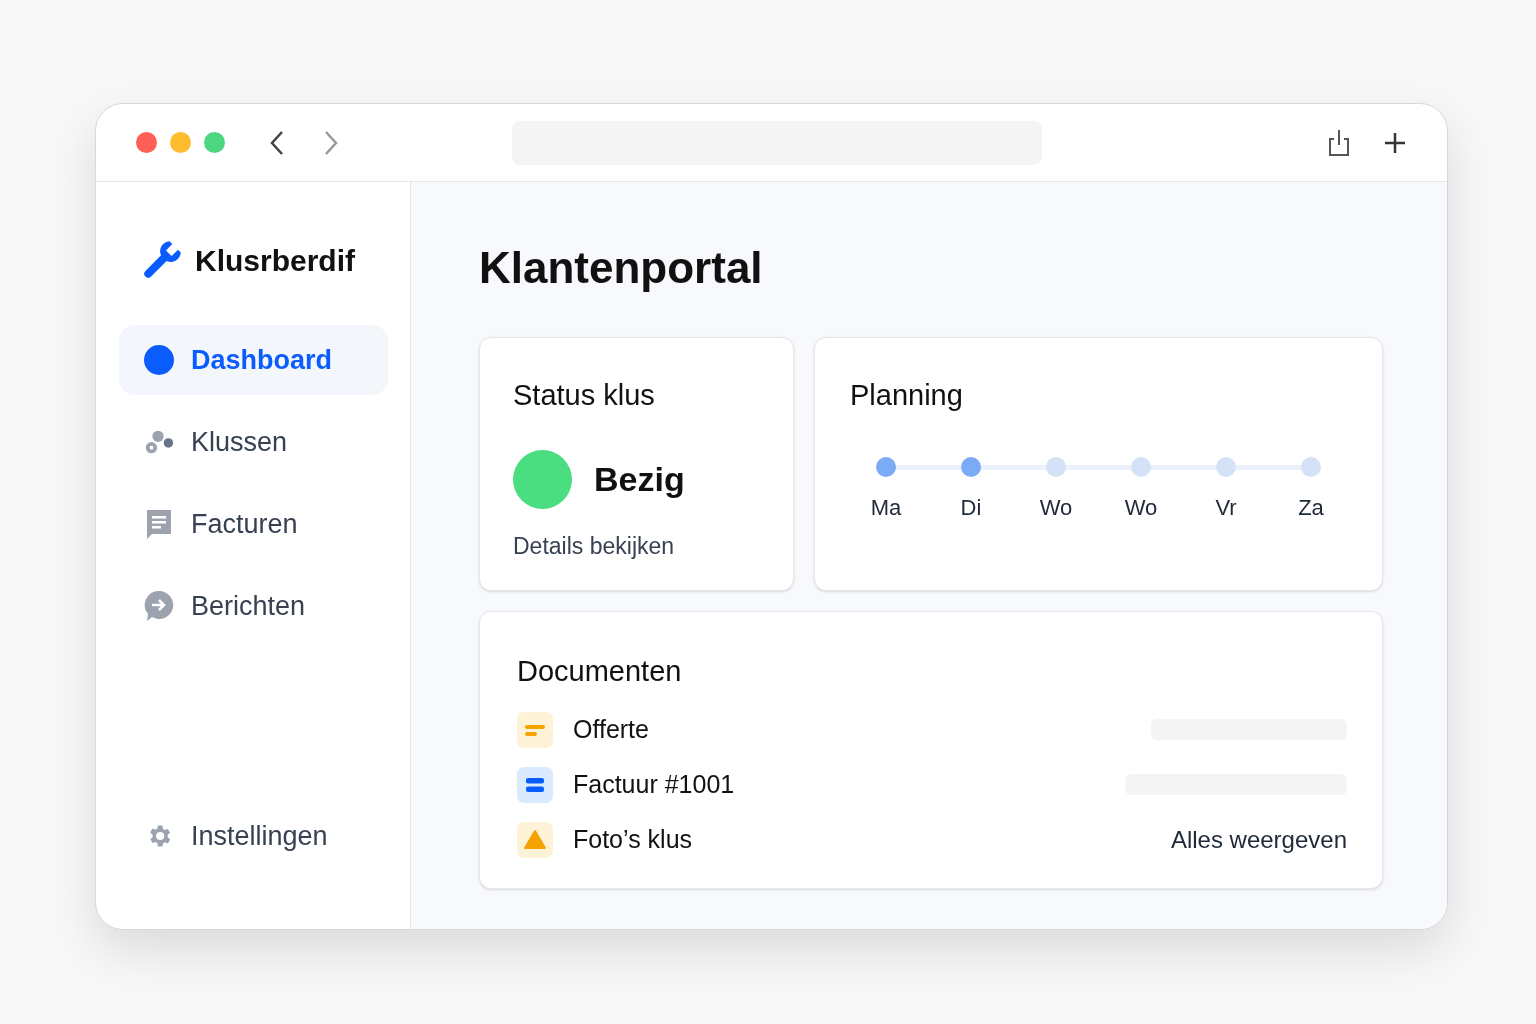 This screenshot has width=1536, height=1024. What do you see at coordinates (214, 142) in the screenshot?
I see `maximize-button` at bounding box center [214, 142].